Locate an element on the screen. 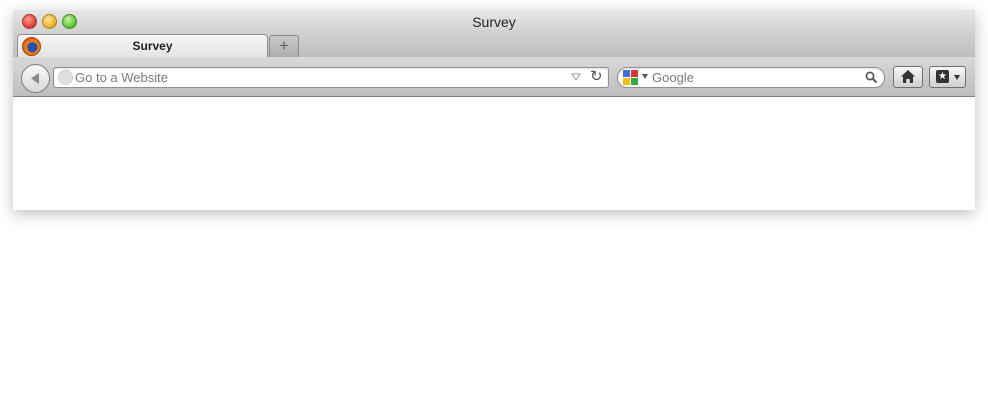 The width and height of the screenshot is (988, 417). back-button is located at coordinates (35, 78).